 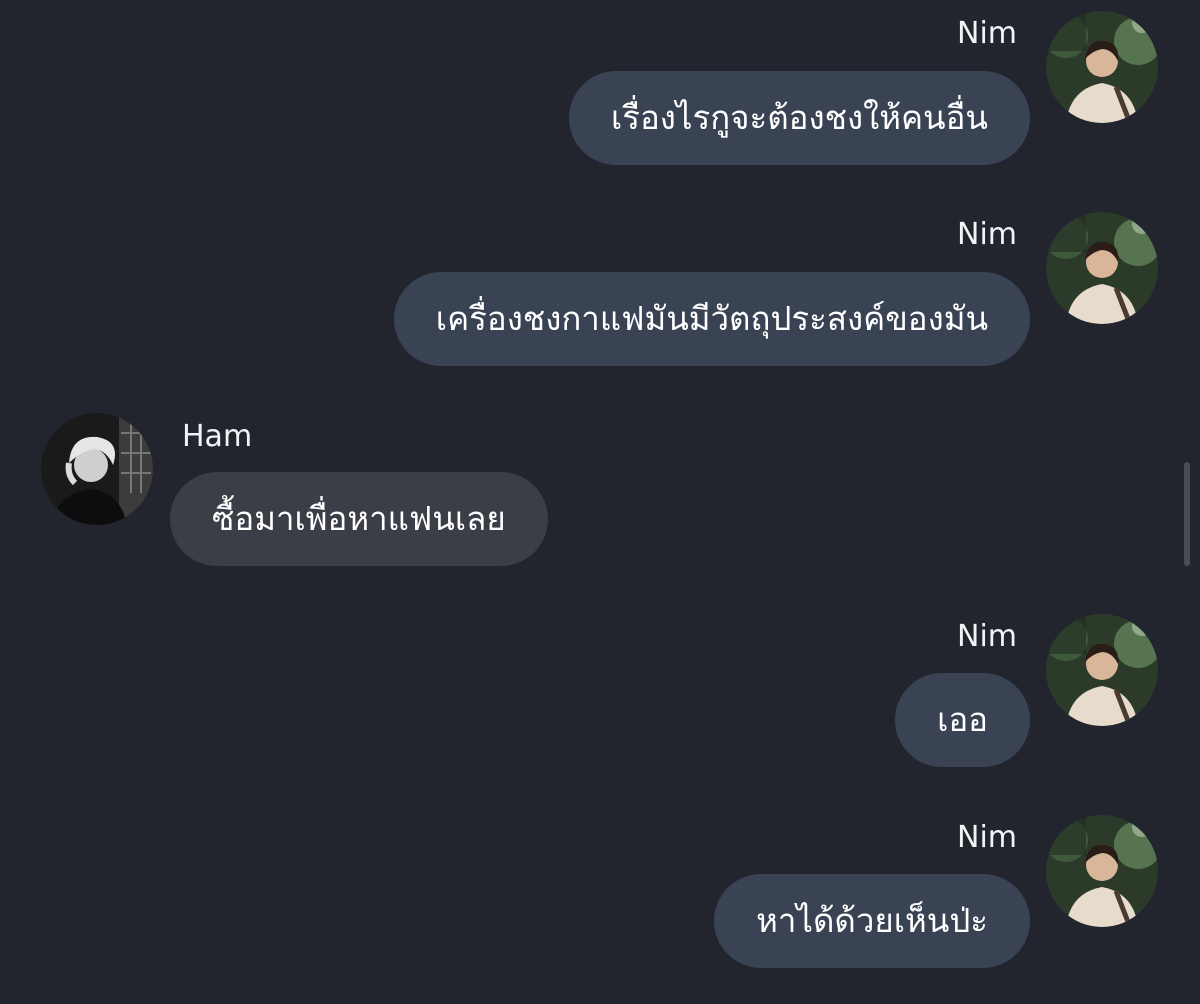 I want to click on message-bubble: เรื่องไรกูจะต้องชงให้คนอื่น, so click(x=799, y=118).